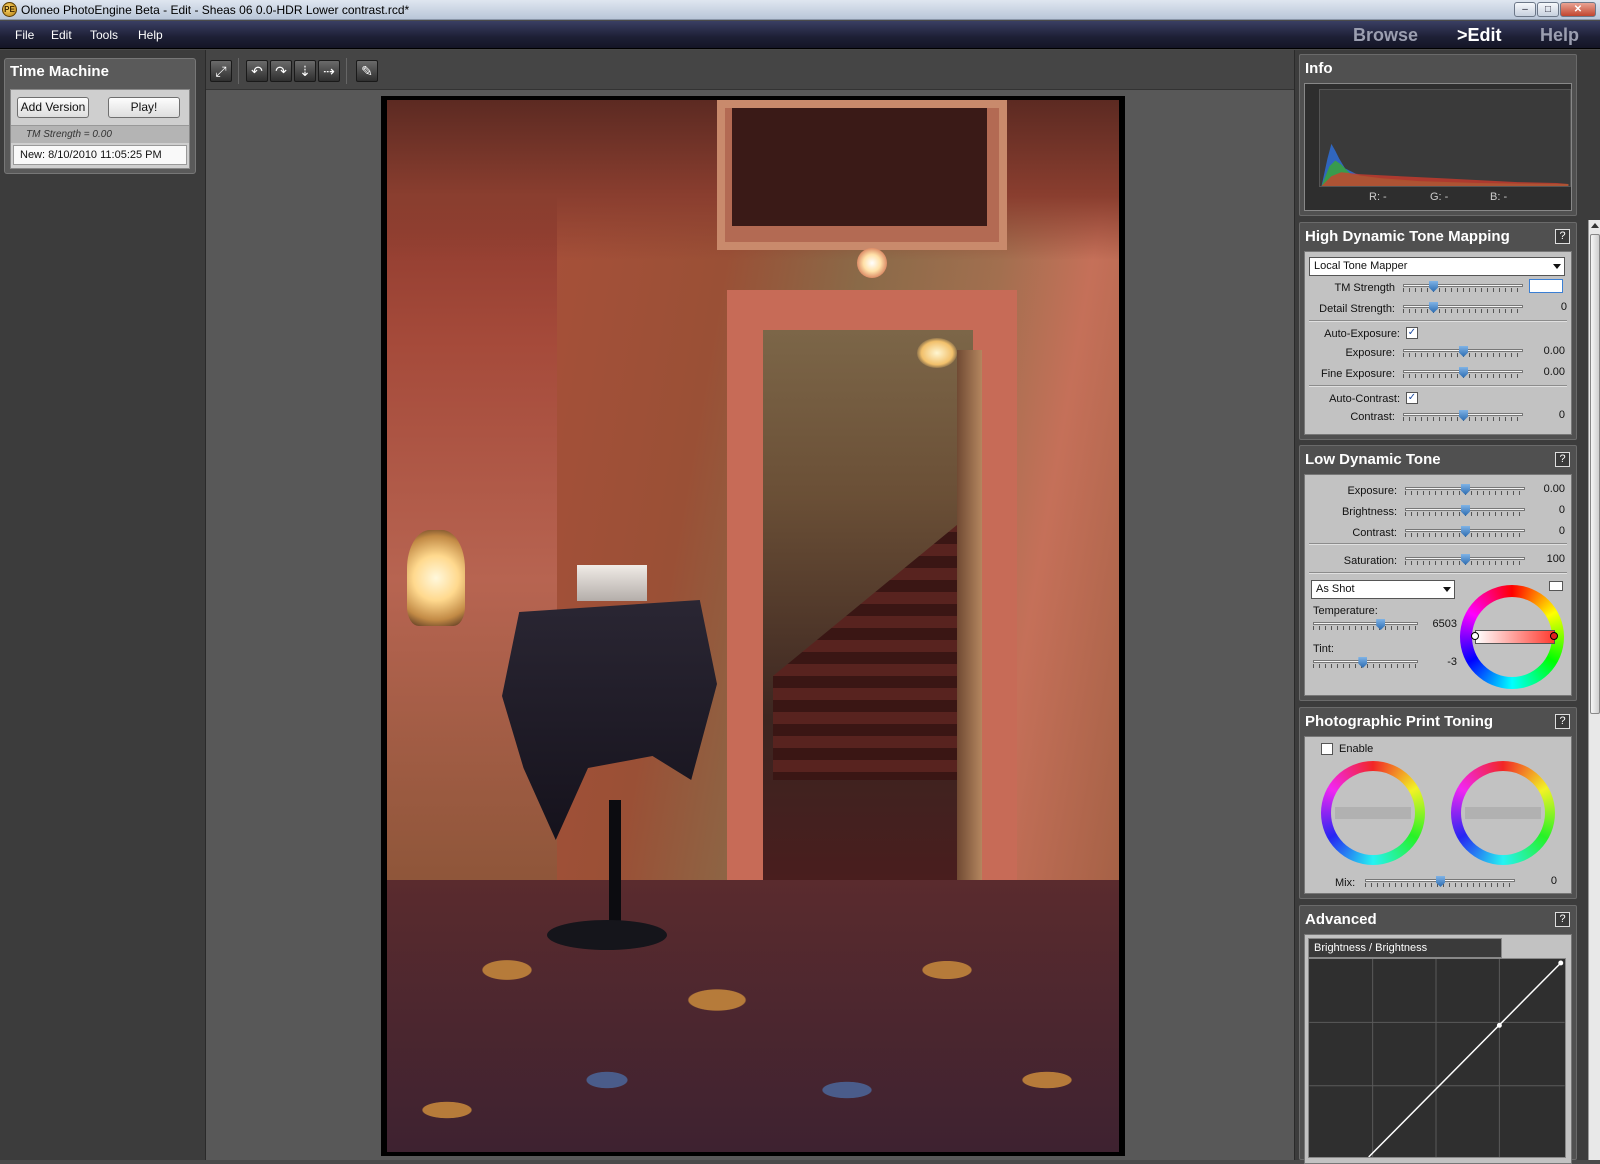 The height and width of the screenshot is (1164, 1600). What do you see at coordinates (144, 107) in the screenshot?
I see `play-button: Play!` at bounding box center [144, 107].